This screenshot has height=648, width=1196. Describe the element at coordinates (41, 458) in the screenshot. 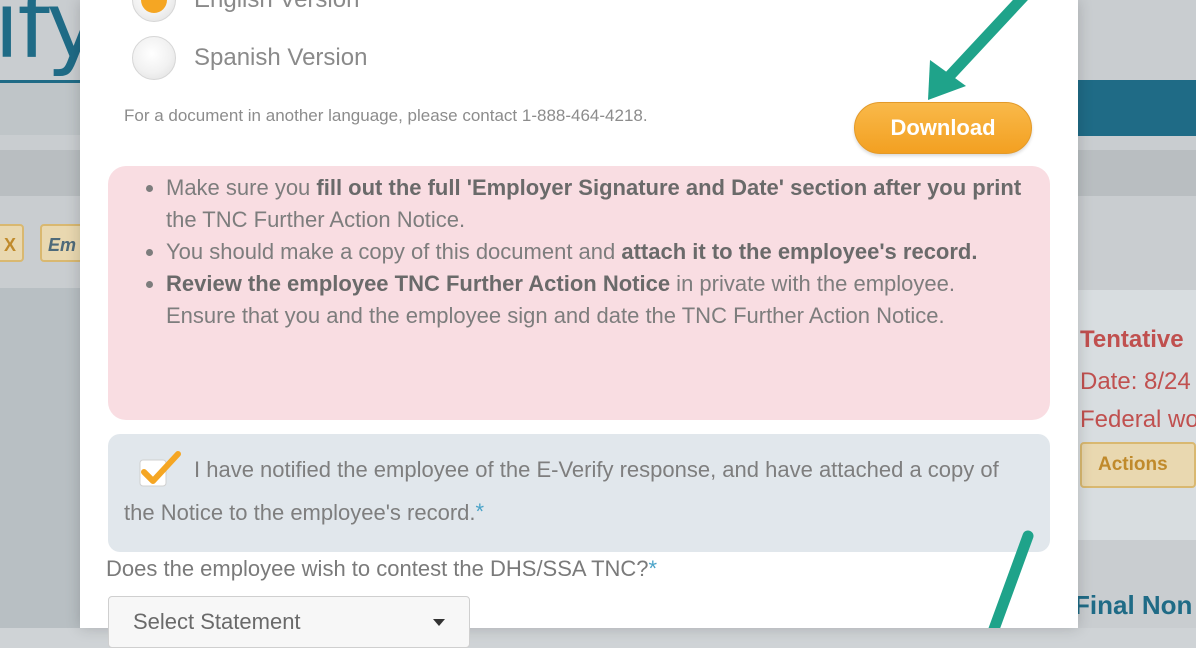

I see `background-panel` at that location.